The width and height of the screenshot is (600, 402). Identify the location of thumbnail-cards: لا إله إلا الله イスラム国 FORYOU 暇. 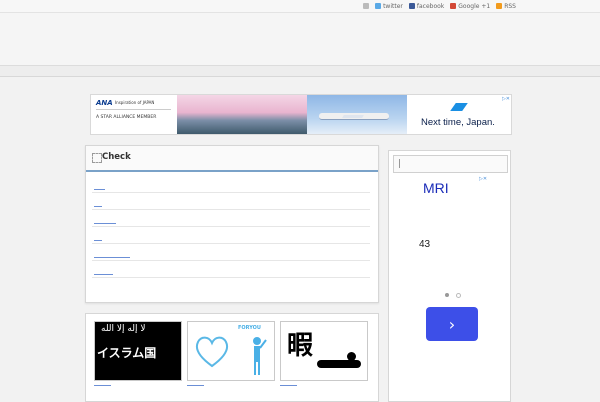
(232, 357).